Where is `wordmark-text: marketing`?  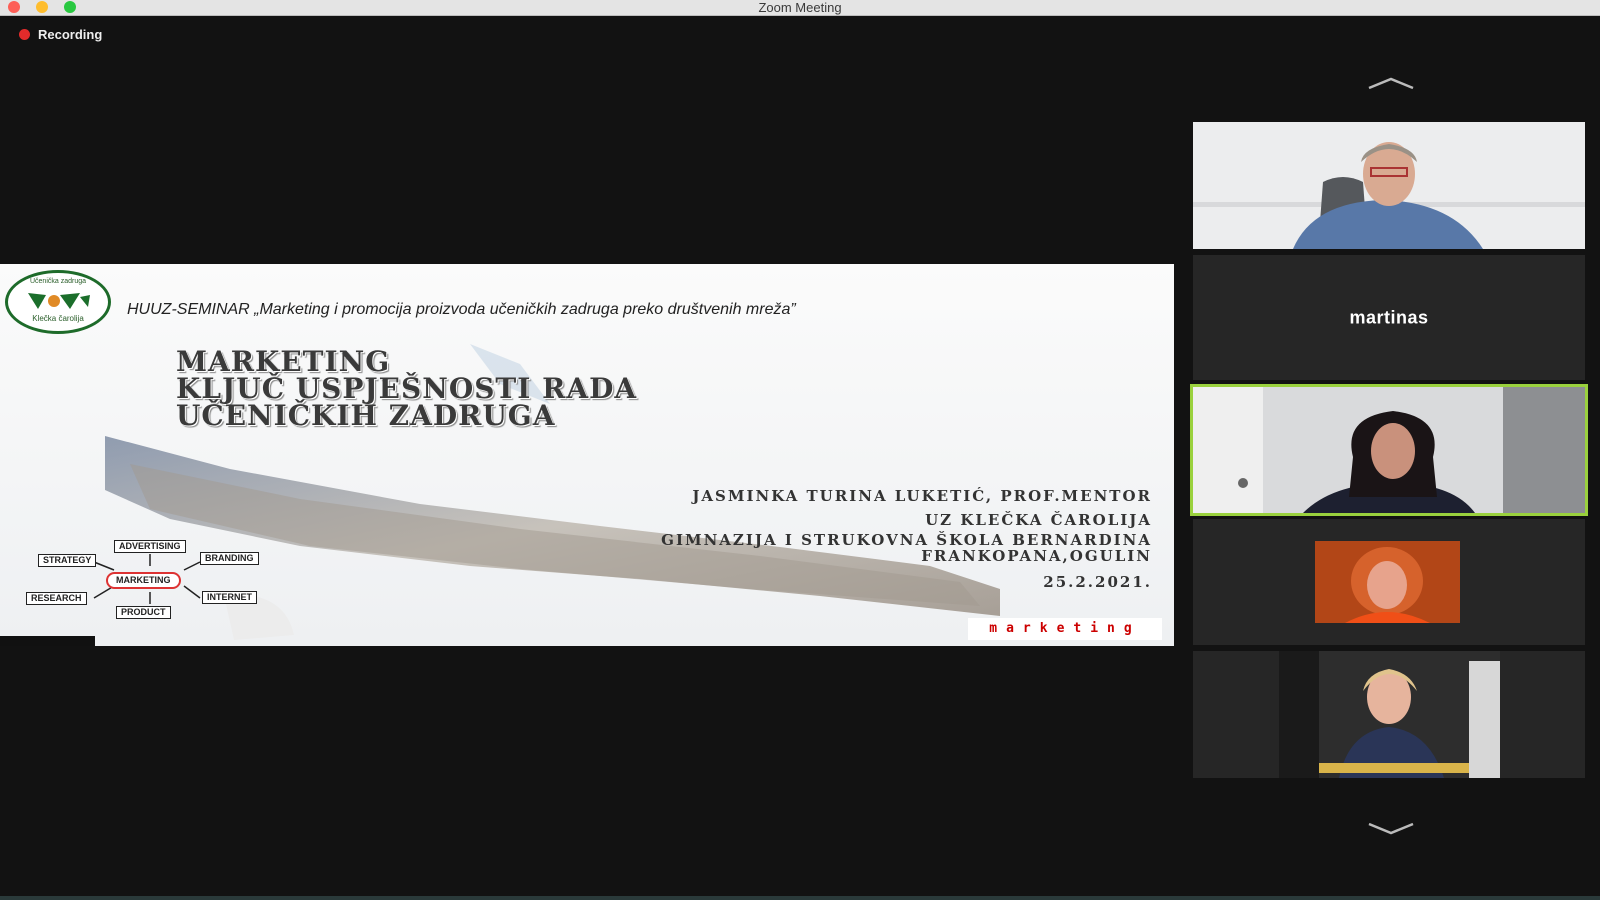
wordmark-text: marketing is located at coordinates (1065, 628).